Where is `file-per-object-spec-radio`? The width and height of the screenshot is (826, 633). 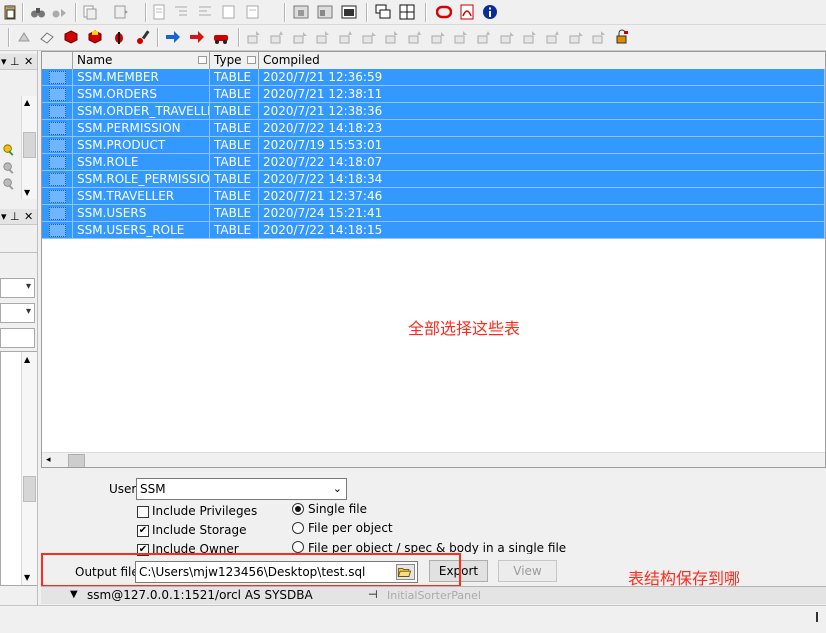
file-per-object-spec-radio is located at coordinates (298, 547).